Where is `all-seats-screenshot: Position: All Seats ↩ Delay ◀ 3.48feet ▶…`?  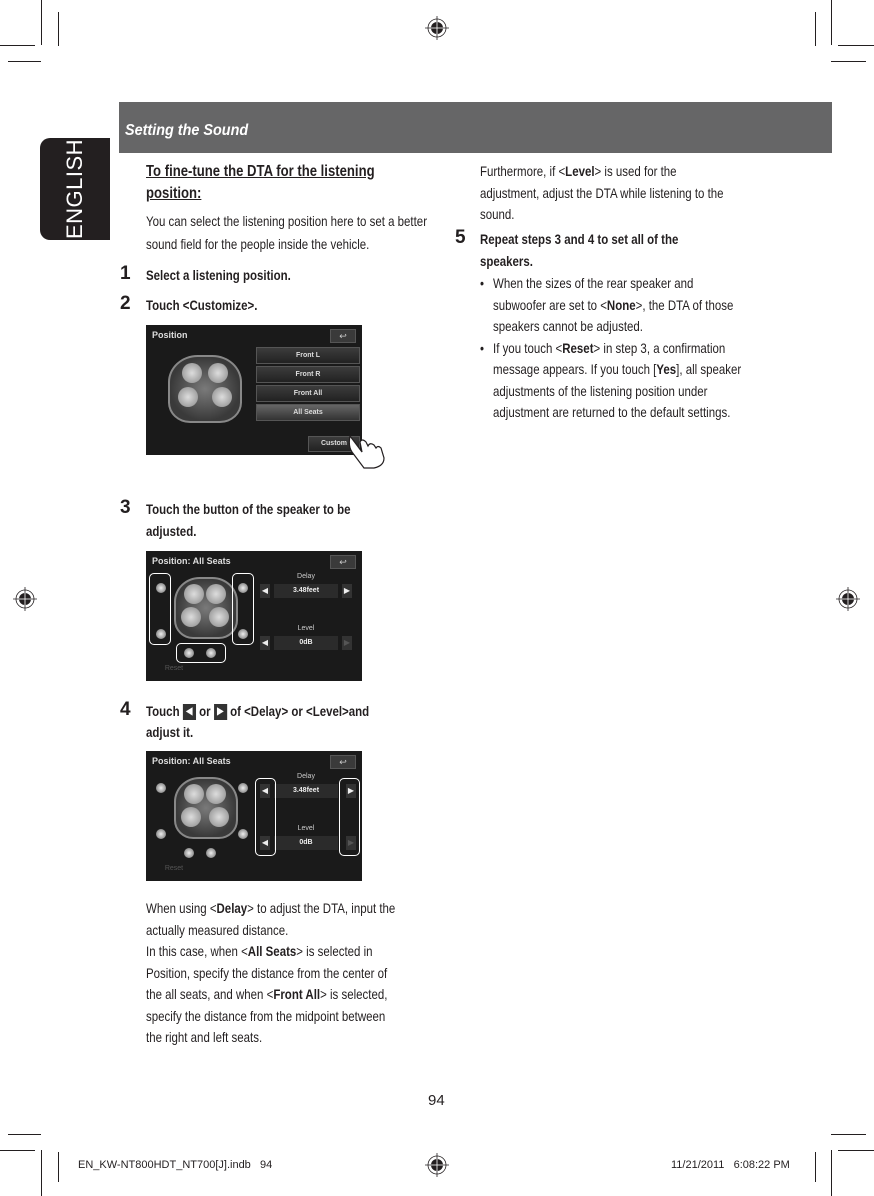 all-seats-screenshot: Position: All Seats ↩ Delay ◀ 3.48feet ▶… is located at coordinates (254, 616).